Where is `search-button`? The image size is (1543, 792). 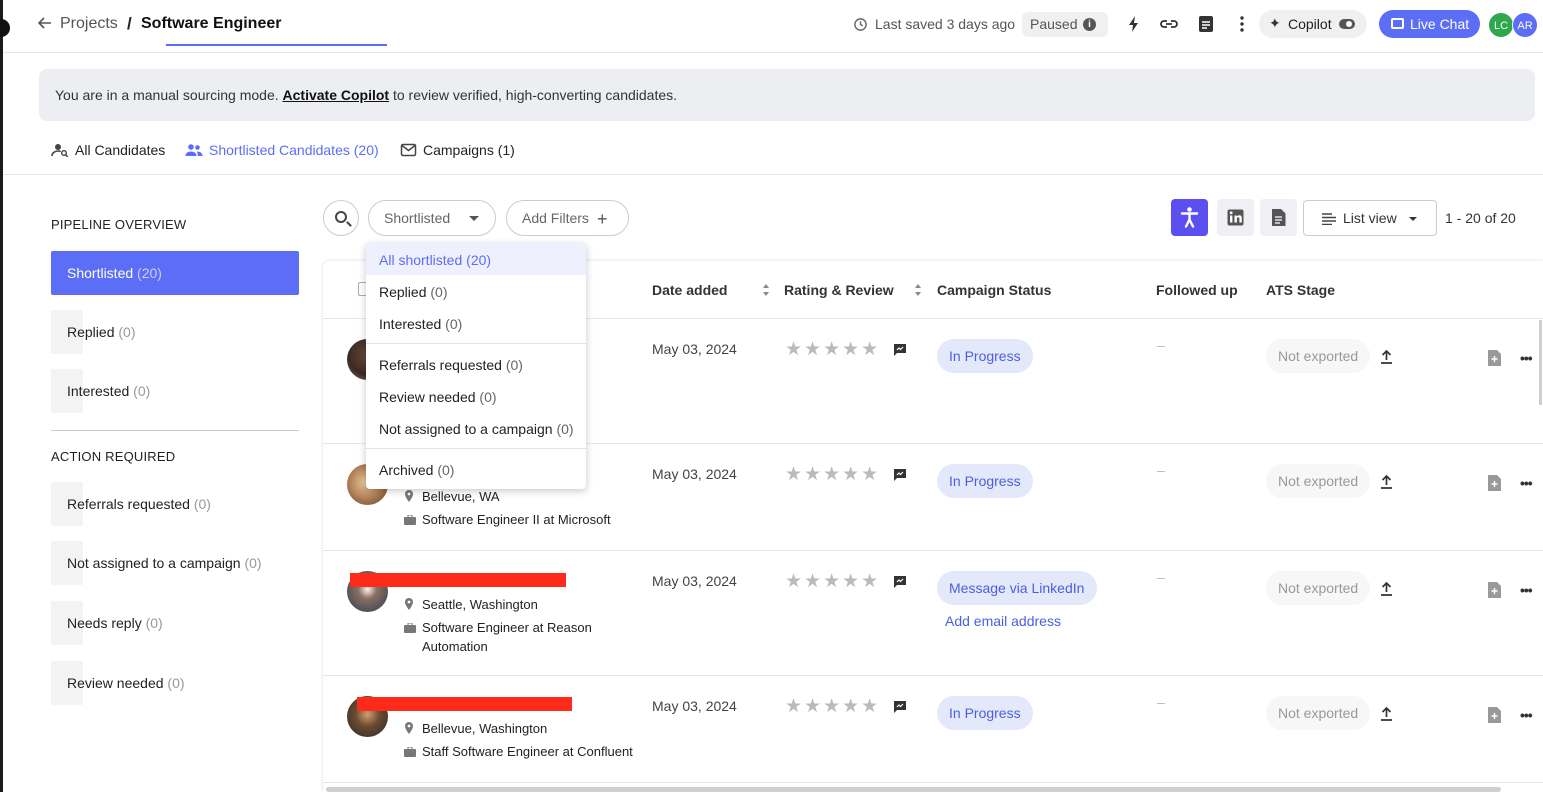 search-button is located at coordinates (341, 218).